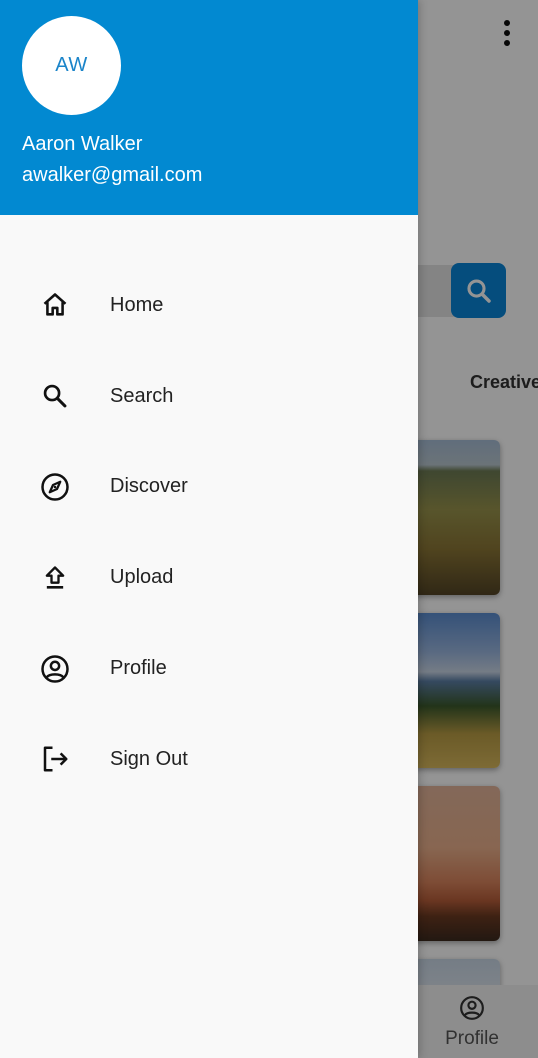 The height and width of the screenshot is (1058, 538). Describe the element at coordinates (138, 668) in the screenshot. I see `drawer-item-label: Profile` at that location.